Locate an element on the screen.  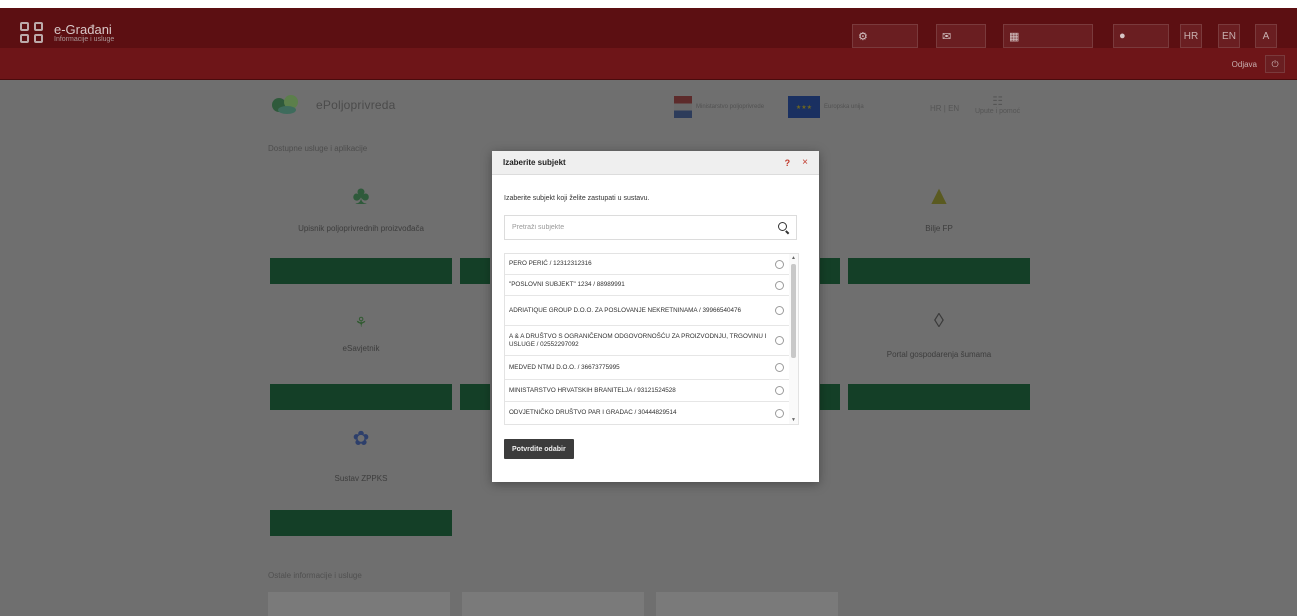
card-title: Sustav ZPPKS is located at coordinates (361, 478).